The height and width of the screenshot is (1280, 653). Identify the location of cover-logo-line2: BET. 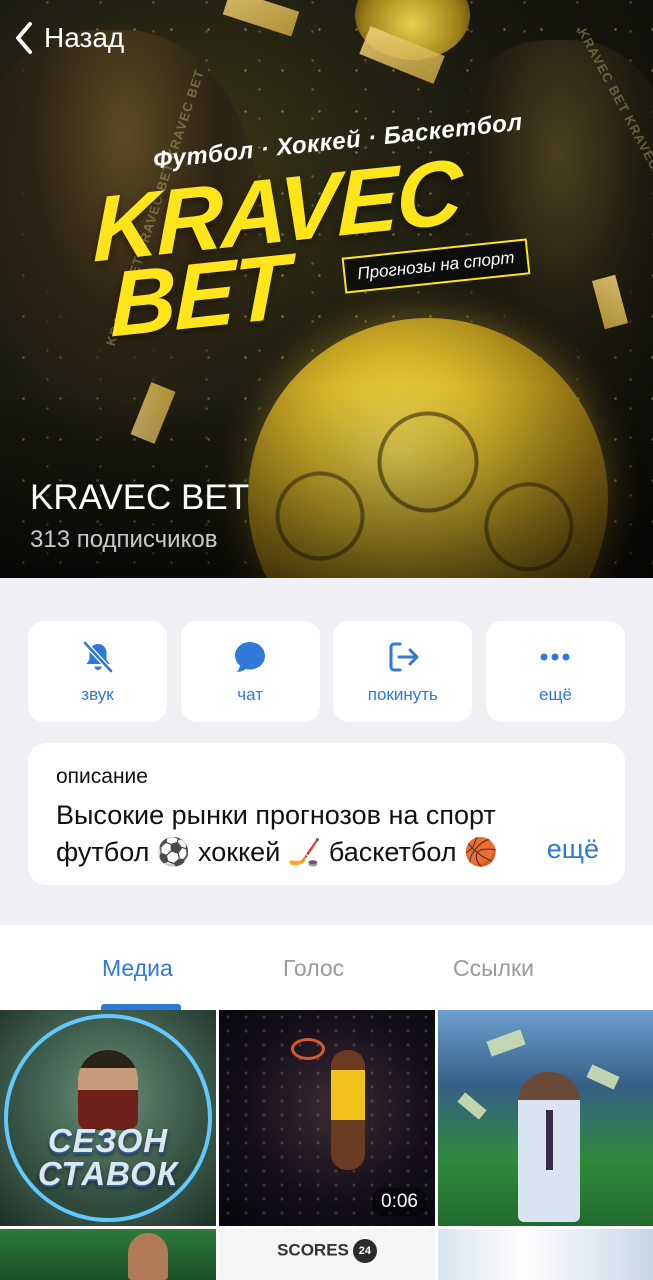
(199, 296).